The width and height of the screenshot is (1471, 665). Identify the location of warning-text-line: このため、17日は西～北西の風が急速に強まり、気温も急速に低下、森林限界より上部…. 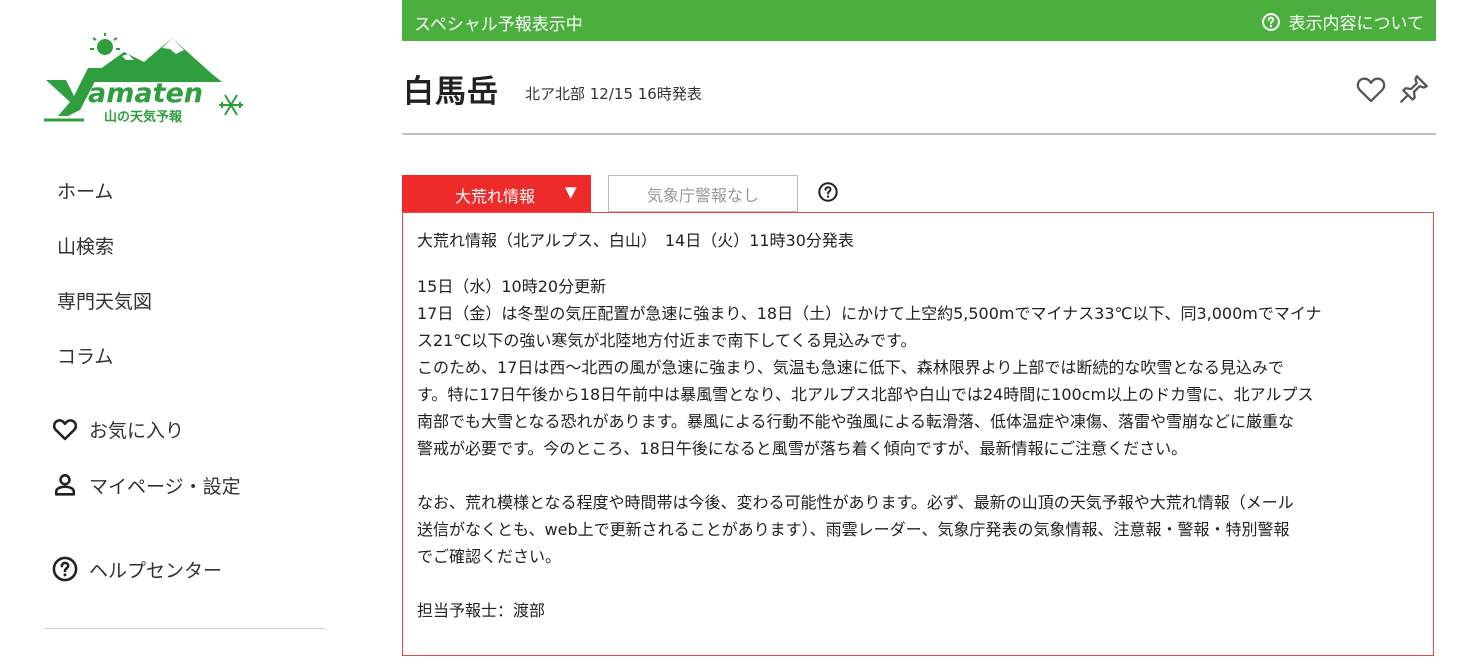
(850, 367).